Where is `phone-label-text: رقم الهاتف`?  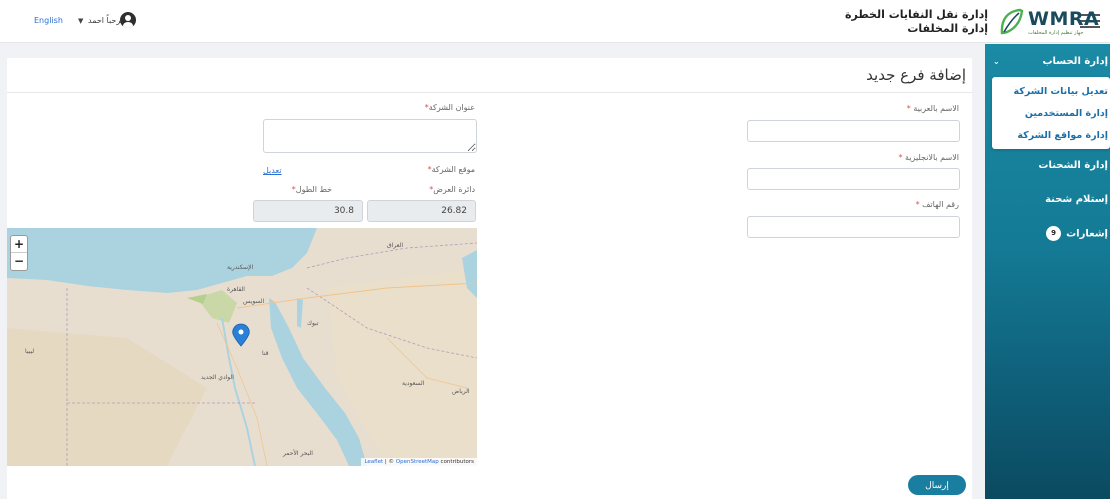 phone-label-text: رقم الهاتف is located at coordinates (940, 204).